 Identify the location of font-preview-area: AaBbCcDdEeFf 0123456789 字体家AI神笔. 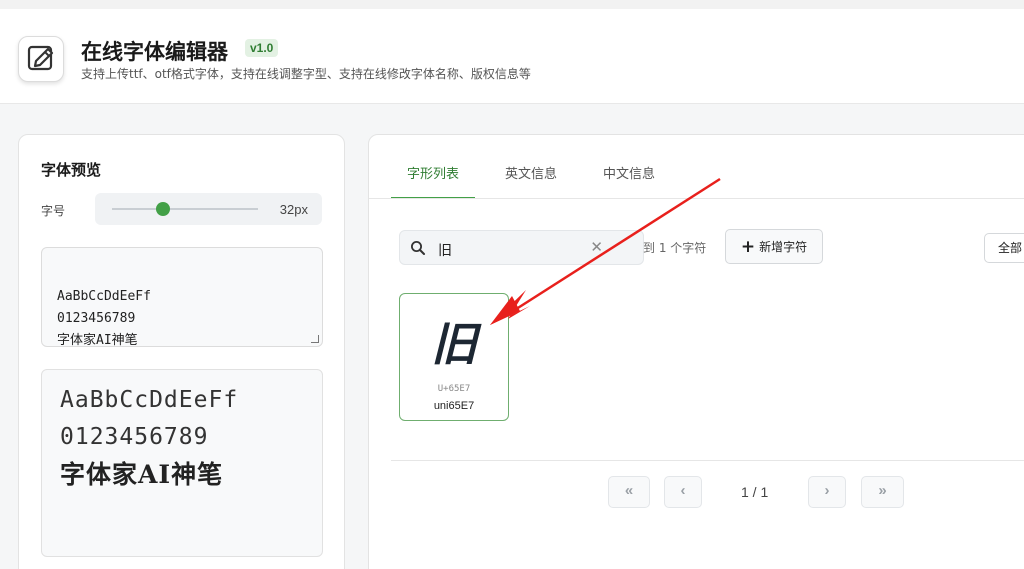
(182, 463).